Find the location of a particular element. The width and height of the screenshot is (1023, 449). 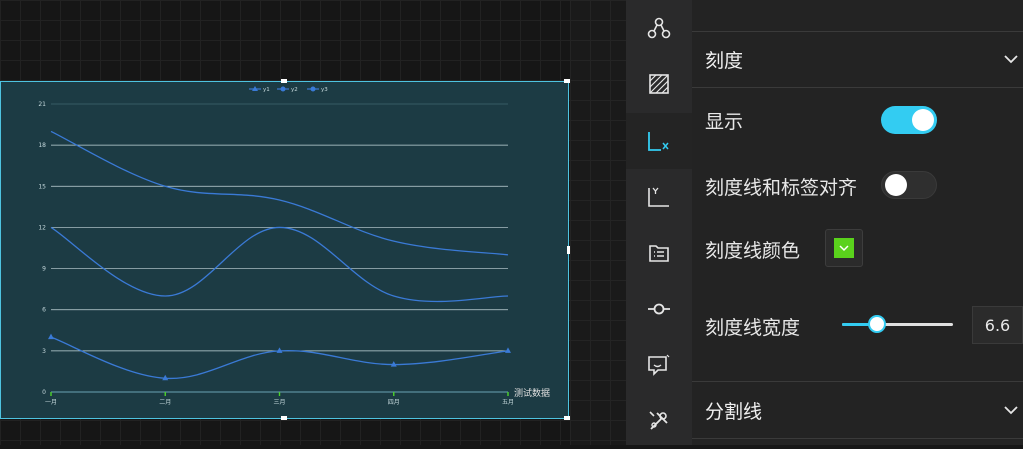

tools-icon is located at coordinates (658, 420).